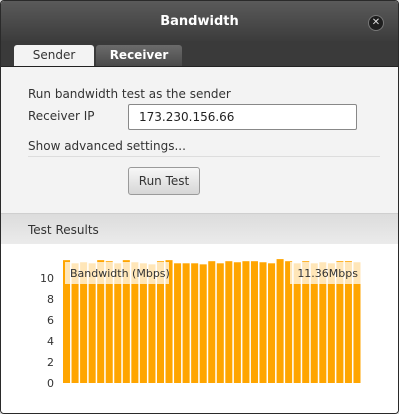 The height and width of the screenshot is (414, 399). What do you see at coordinates (47, 278) in the screenshot?
I see `y-tick-label: 10` at bounding box center [47, 278].